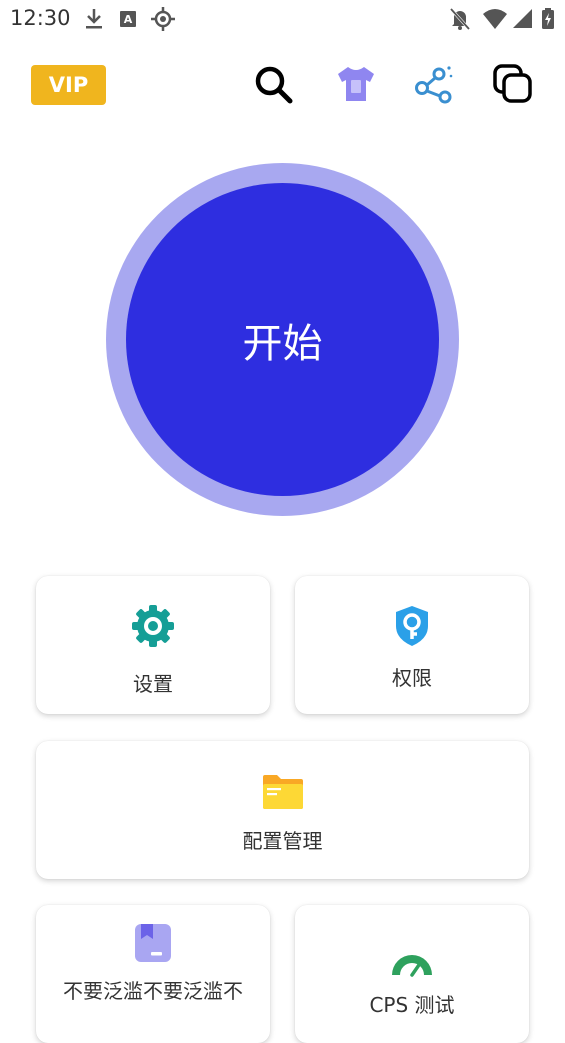 The height and width of the screenshot is (1043, 565). What do you see at coordinates (94, 21) in the screenshot?
I see `download-icon` at bounding box center [94, 21].